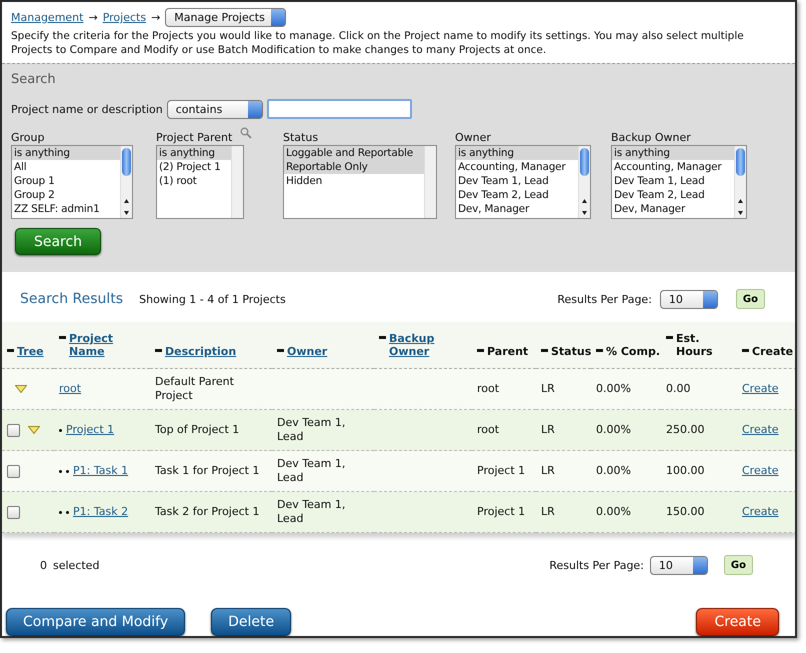  Describe the element at coordinates (300, 137) in the screenshot. I see `list-label: Status` at that location.